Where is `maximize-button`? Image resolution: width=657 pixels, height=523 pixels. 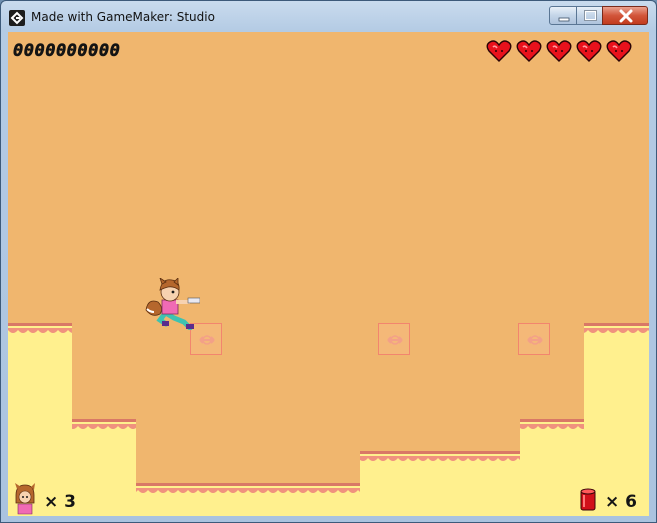
maximize-button is located at coordinates (589, 15).